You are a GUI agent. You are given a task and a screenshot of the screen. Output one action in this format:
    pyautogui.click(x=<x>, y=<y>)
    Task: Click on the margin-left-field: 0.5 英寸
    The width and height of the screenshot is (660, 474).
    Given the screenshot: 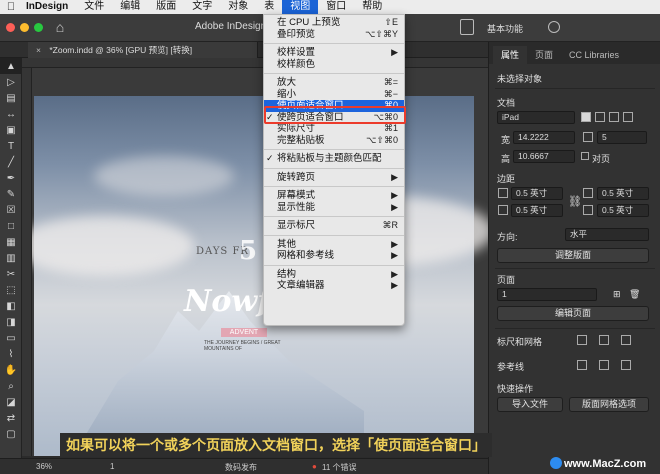 What is the action you would take?
    pyautogui.click(x=623, y=193)
    